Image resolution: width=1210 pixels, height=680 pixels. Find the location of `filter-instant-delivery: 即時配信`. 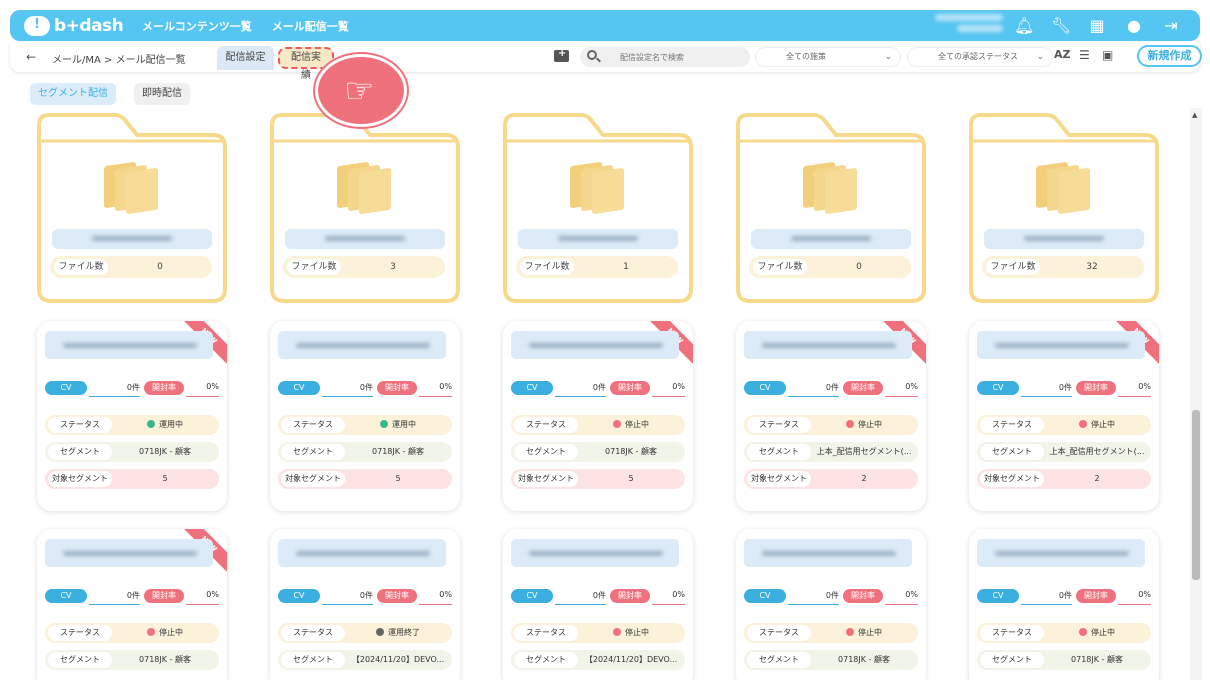

filter-instant-delivery: 即時配信 is located at coordinates (162, 94).